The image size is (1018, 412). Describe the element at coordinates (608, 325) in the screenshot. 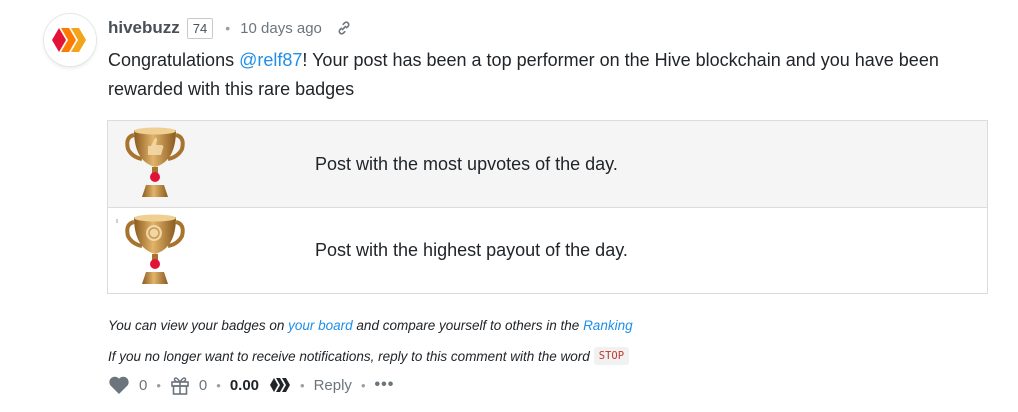

I see `ranking-link: Ranking` at that location.